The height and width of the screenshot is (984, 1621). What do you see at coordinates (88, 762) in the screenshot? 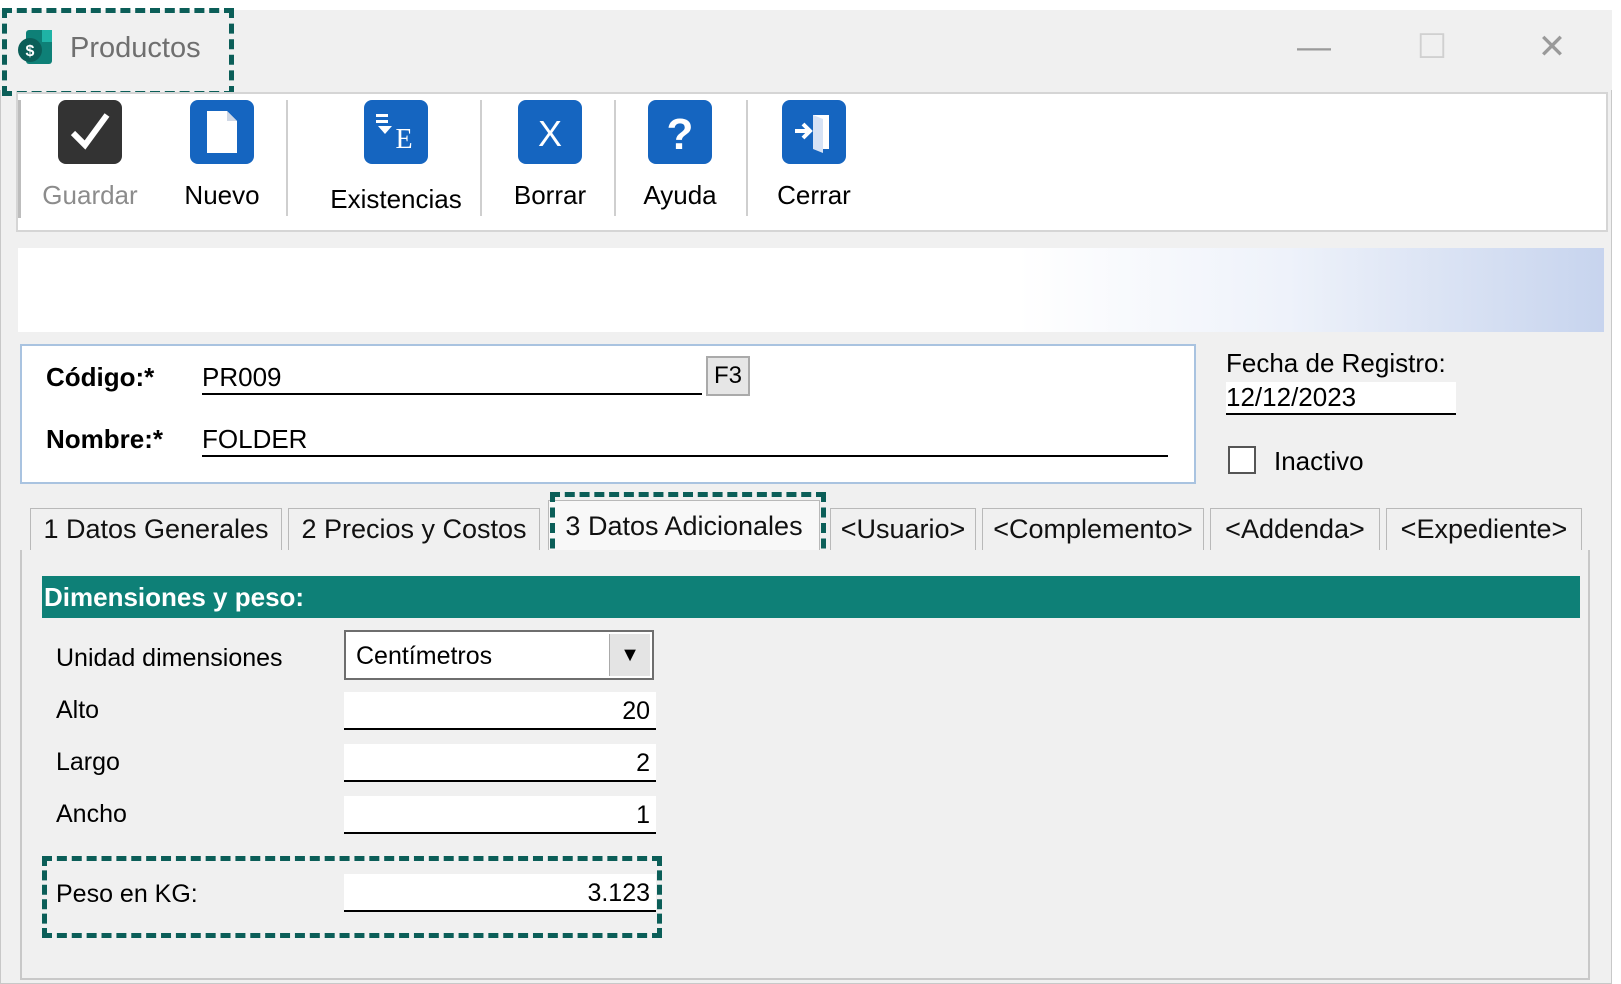
I see `largo-label: Largo` at bounding box center [88, 762].